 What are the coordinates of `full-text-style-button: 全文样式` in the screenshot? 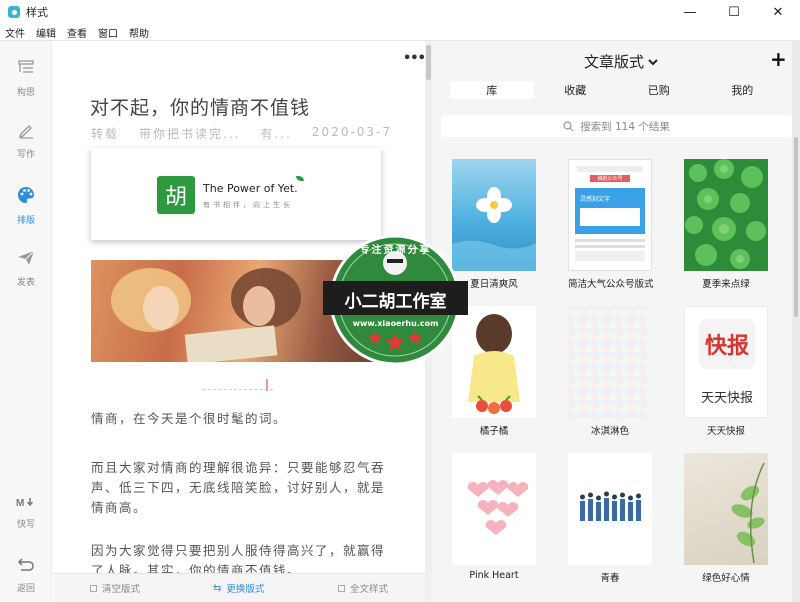 It's located at (363, 588).